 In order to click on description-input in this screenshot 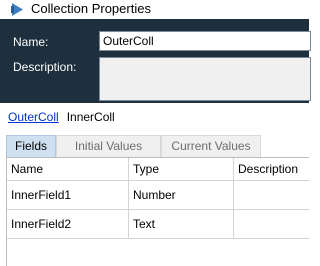, I will do `click(205, 79)`.